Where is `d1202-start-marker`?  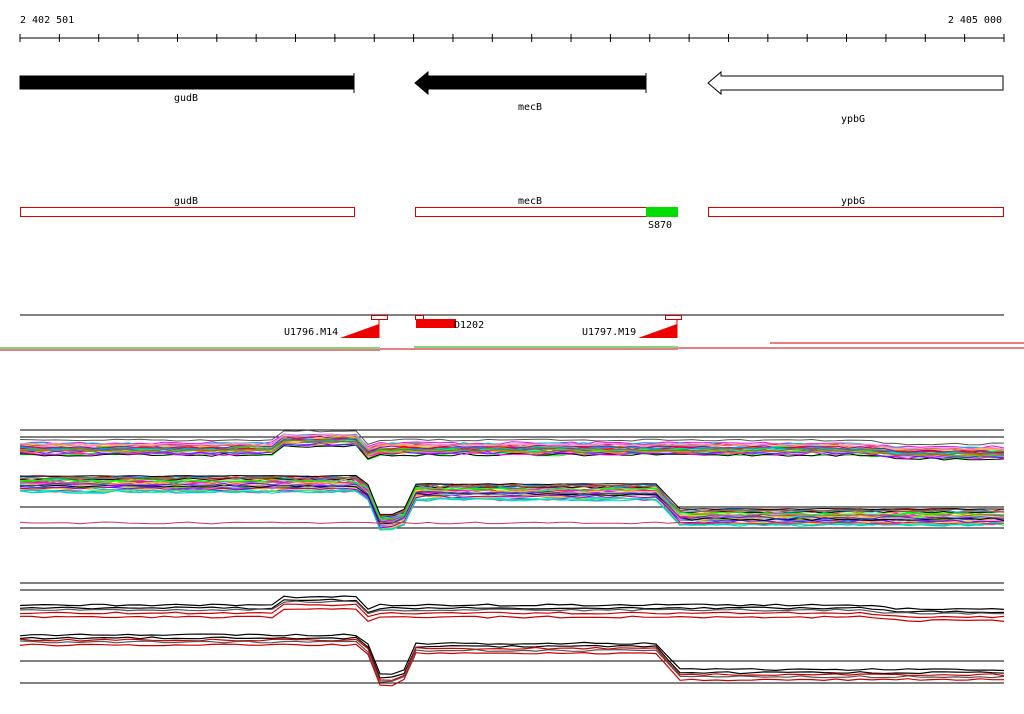 d1202-start-marker is located at coordinates (419, 317).